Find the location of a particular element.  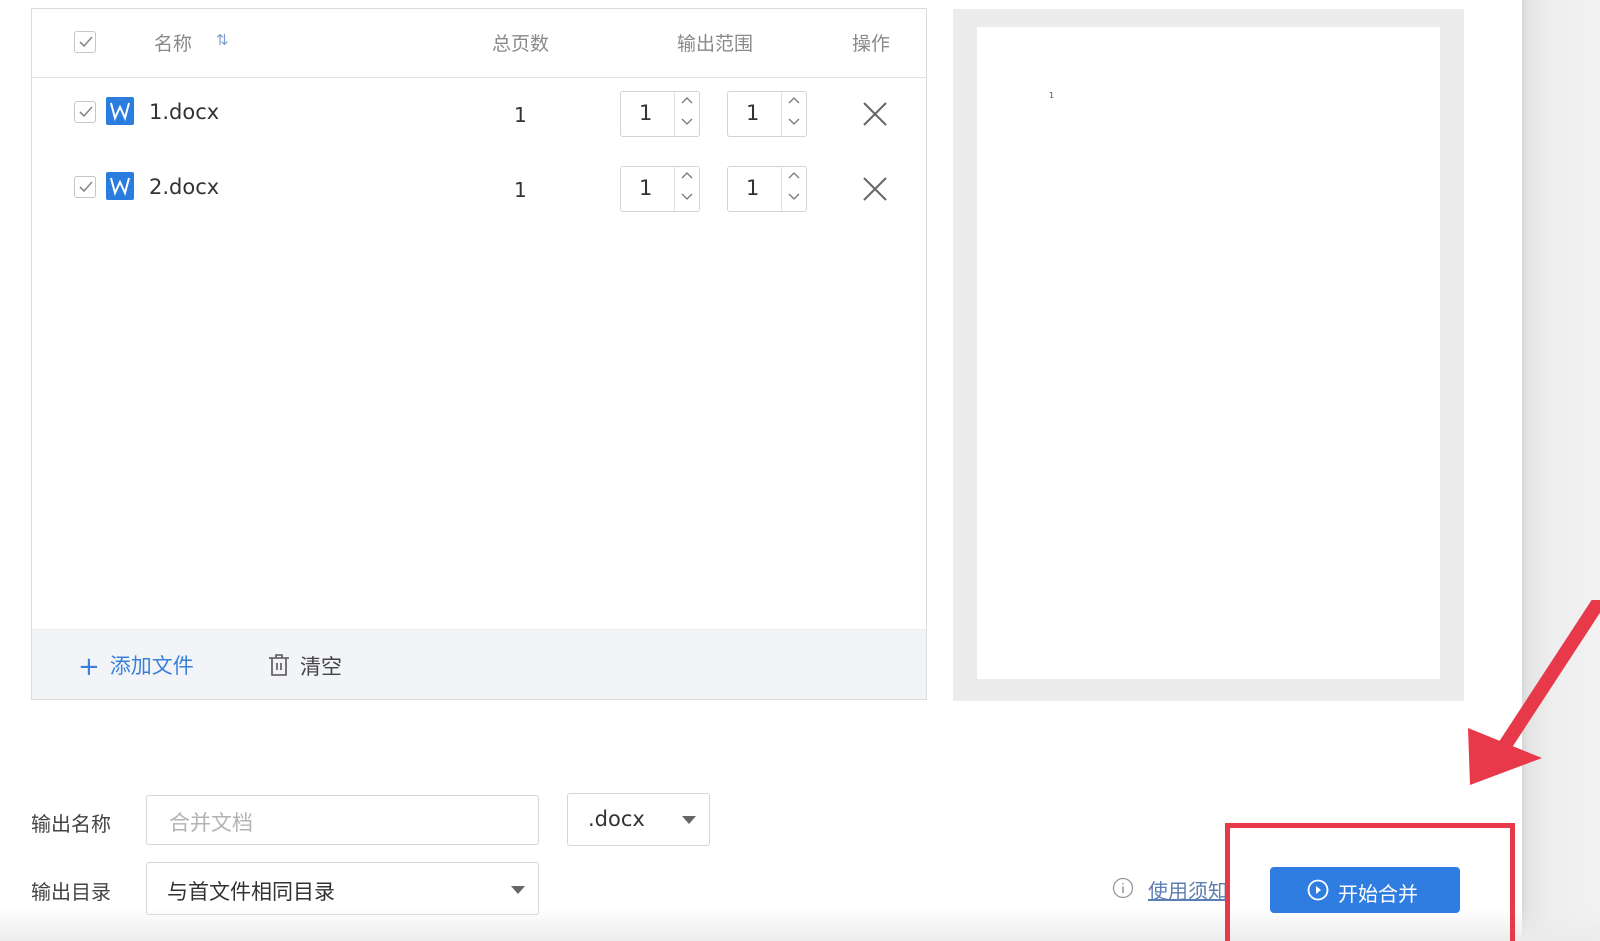

output-dir-value: 与首文件相同目录 is located at coordinates (251, 891).